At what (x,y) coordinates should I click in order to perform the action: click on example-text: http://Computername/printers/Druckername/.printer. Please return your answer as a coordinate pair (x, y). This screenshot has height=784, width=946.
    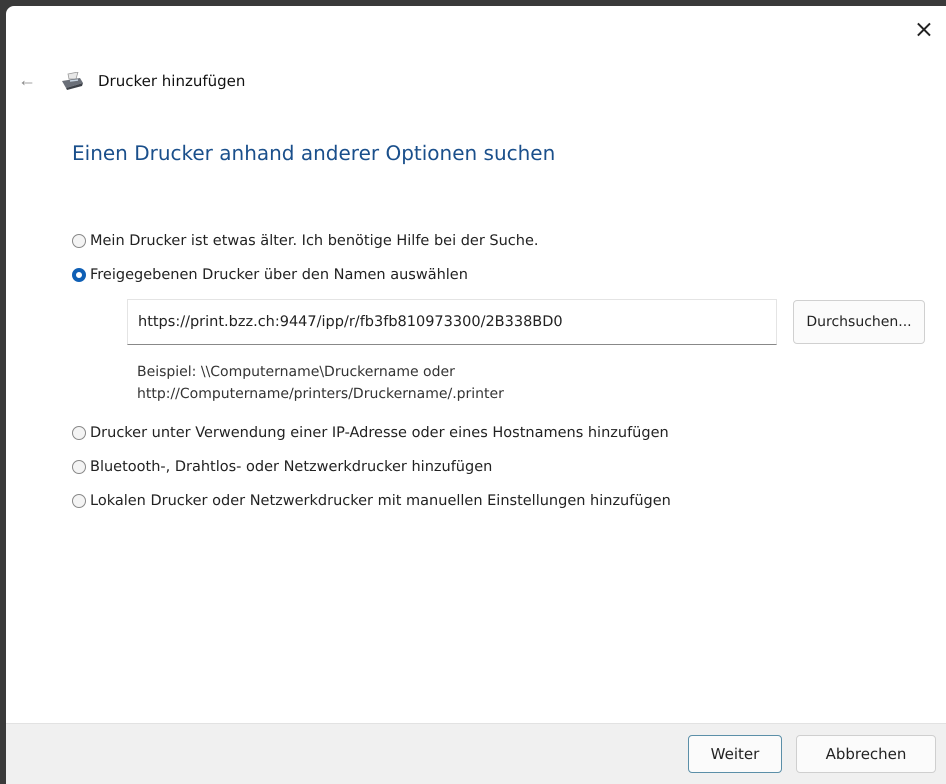
    Looking at the image, I should click on (321, 394).